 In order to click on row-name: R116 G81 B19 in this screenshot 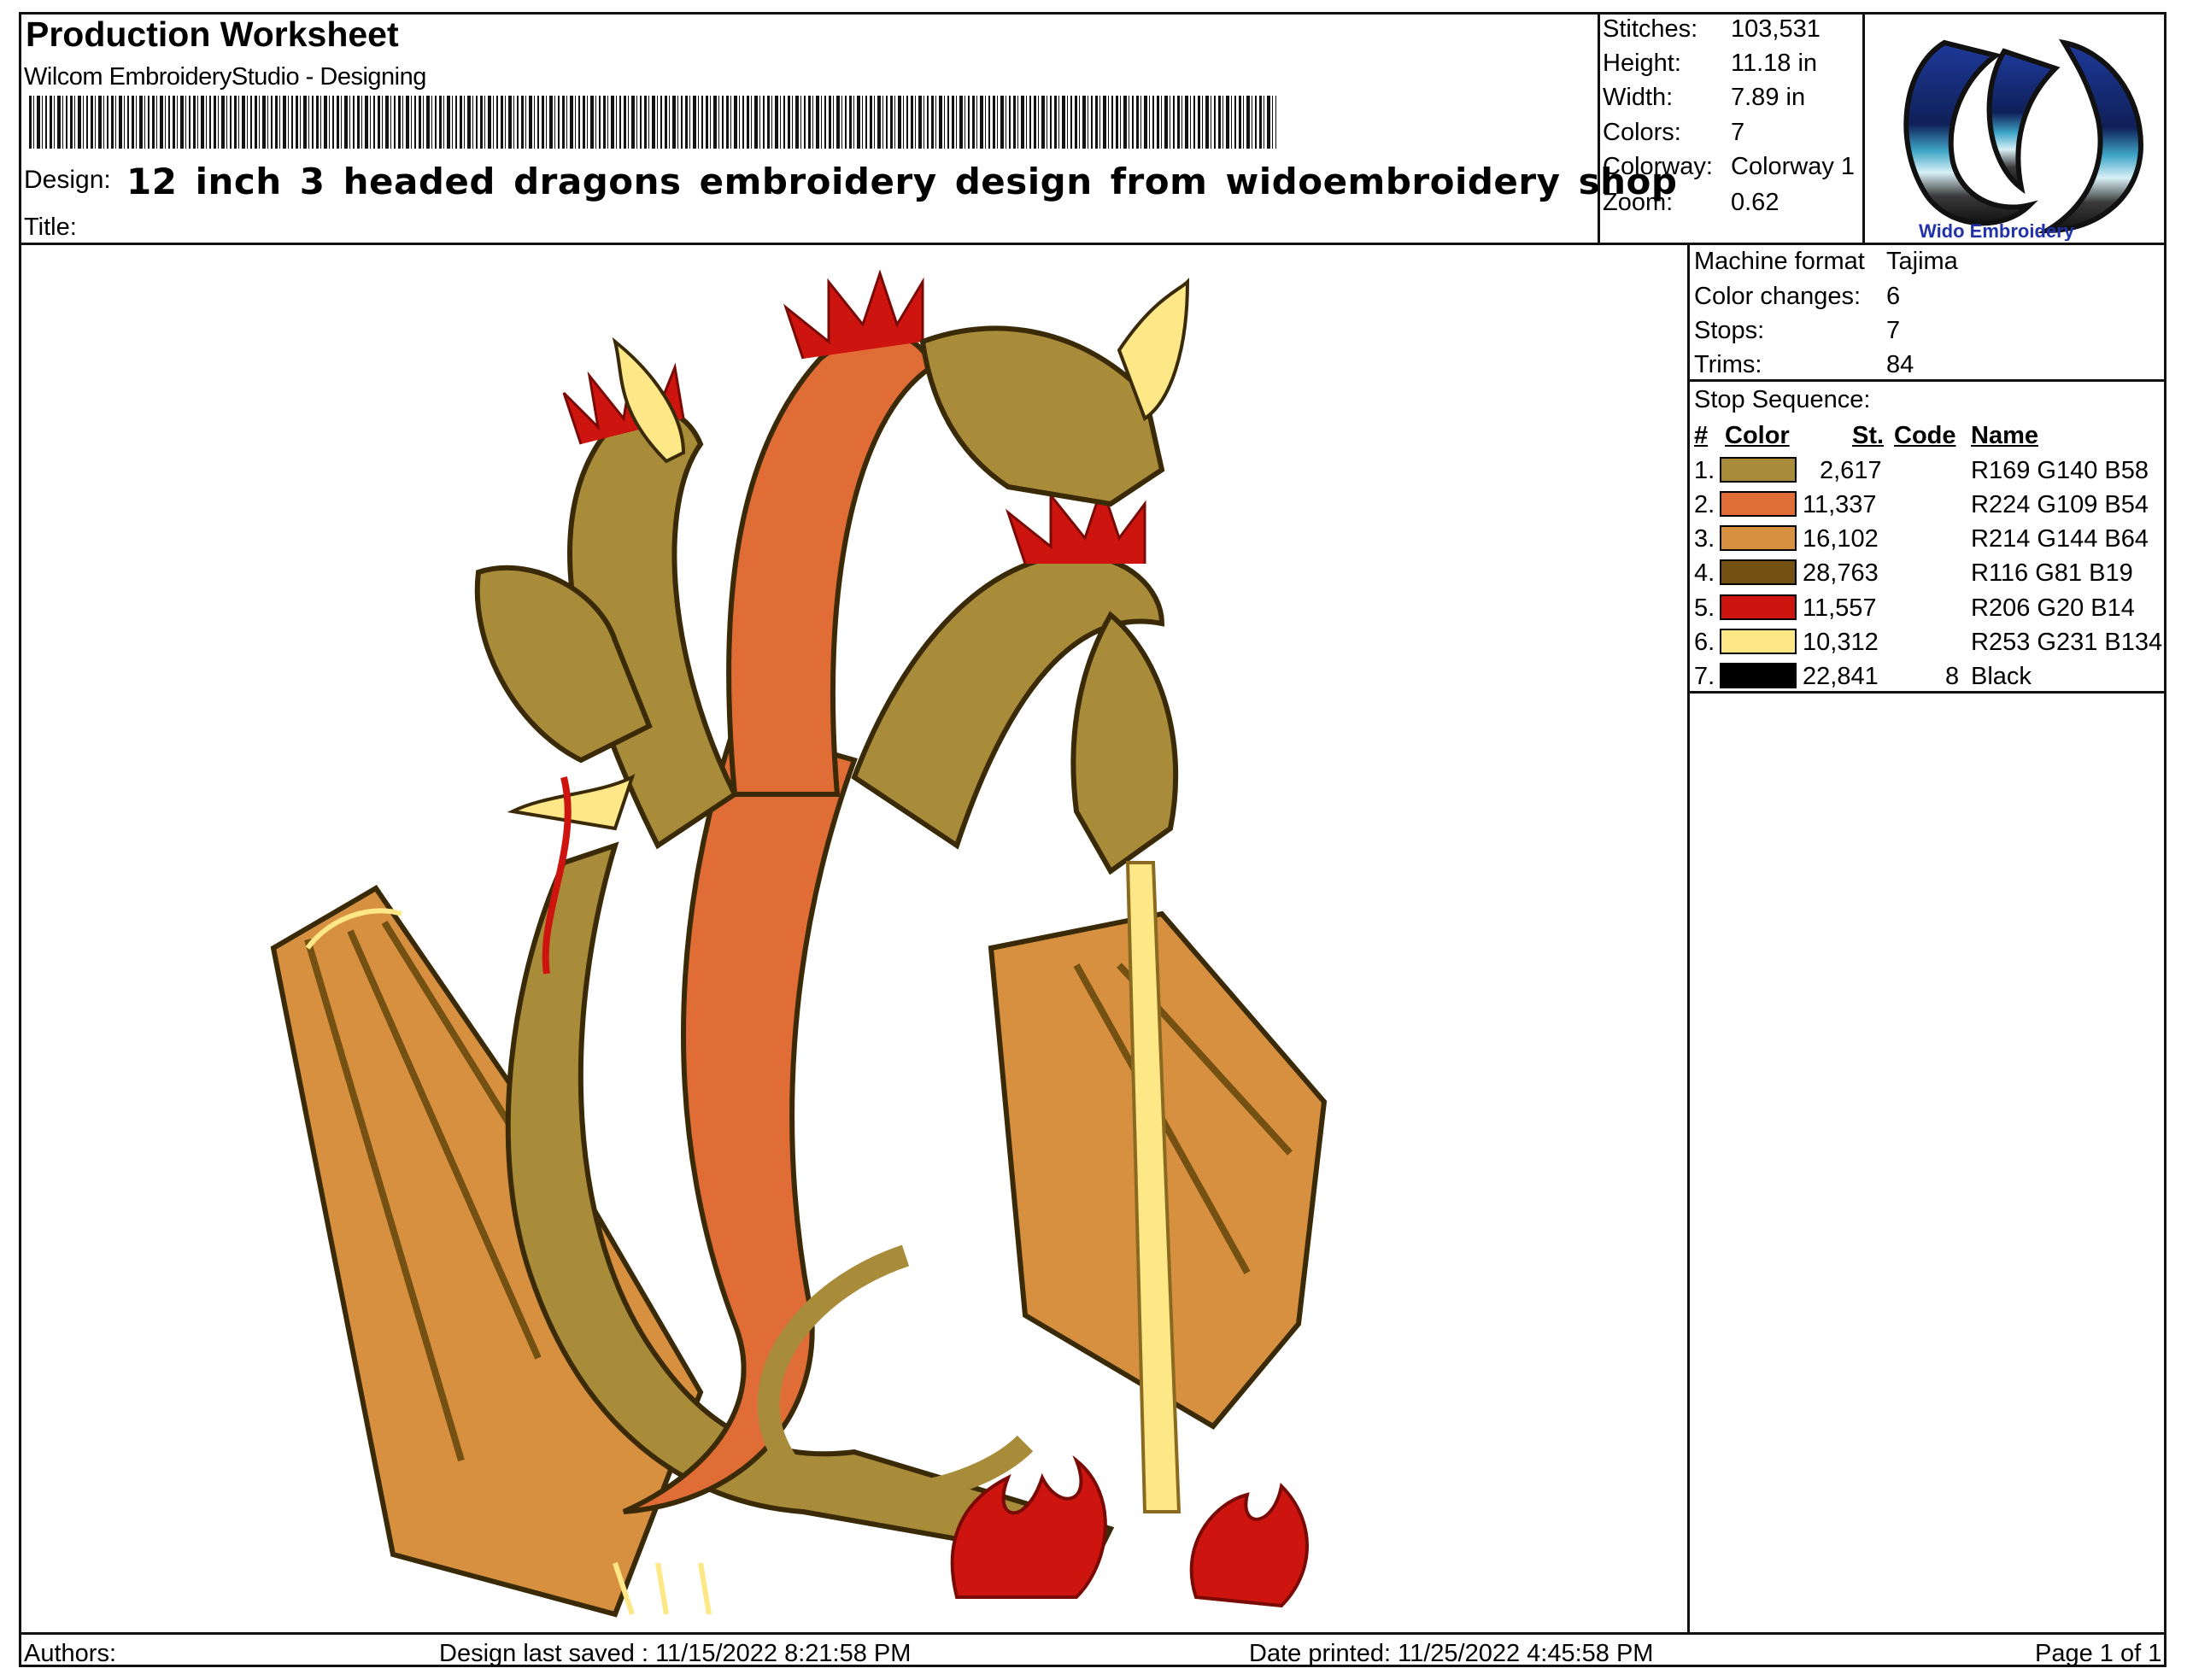, I will do `click(2052, 573)`.